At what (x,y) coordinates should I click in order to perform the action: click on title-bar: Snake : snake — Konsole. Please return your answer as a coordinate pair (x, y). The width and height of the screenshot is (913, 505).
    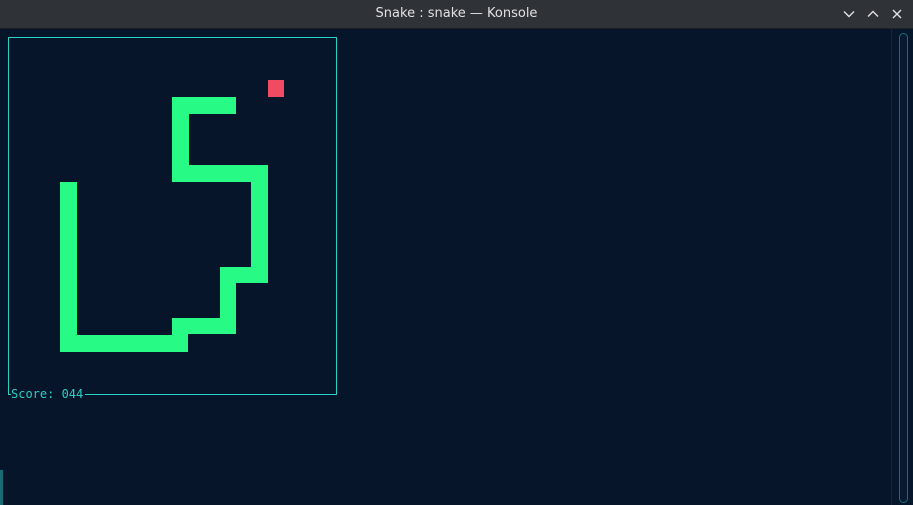
    Looking at the image, I should click on (456, 14).